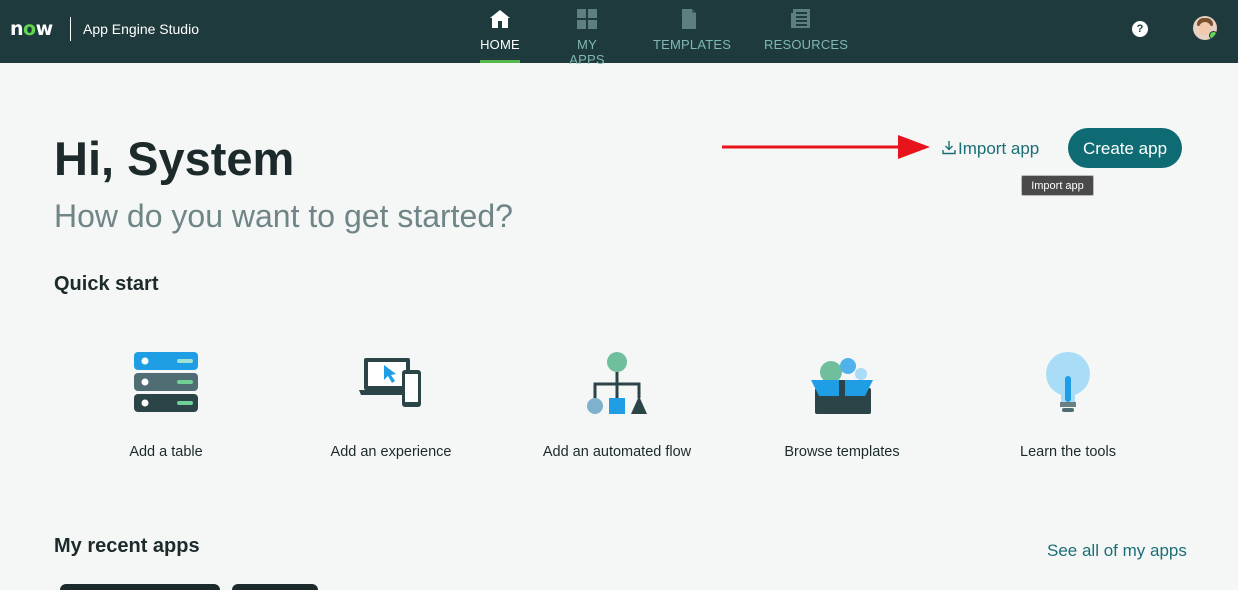 This screenshot has height=590, width=1238. What do you see at coordinates (70, 29) in the screenshot?
I see `logo-divider` at bounding box center [70, 29].